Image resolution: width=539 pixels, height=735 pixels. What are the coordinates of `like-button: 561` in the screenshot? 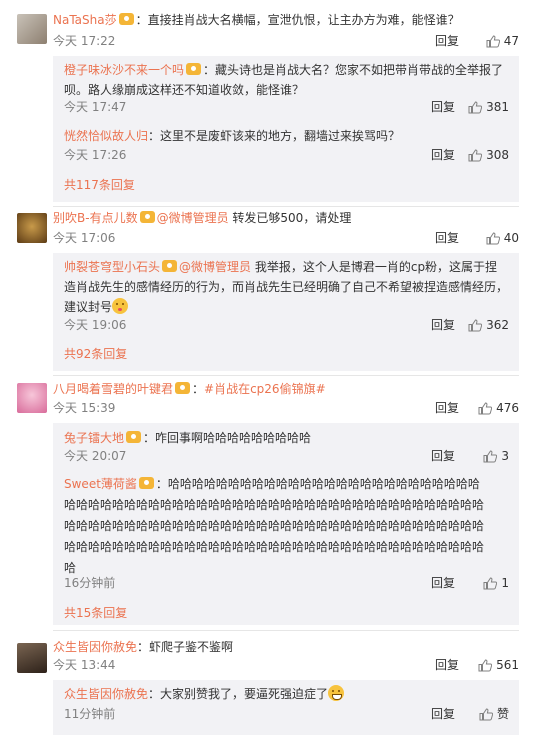 It's located at (498, 665).